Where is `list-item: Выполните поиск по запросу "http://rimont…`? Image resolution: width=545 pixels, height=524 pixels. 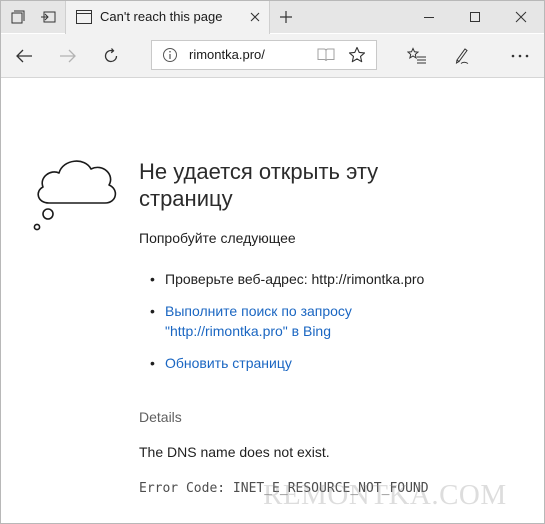
list-item: Выполните поиск по запросу "http://rimont… is located at coordinates (287, 321).